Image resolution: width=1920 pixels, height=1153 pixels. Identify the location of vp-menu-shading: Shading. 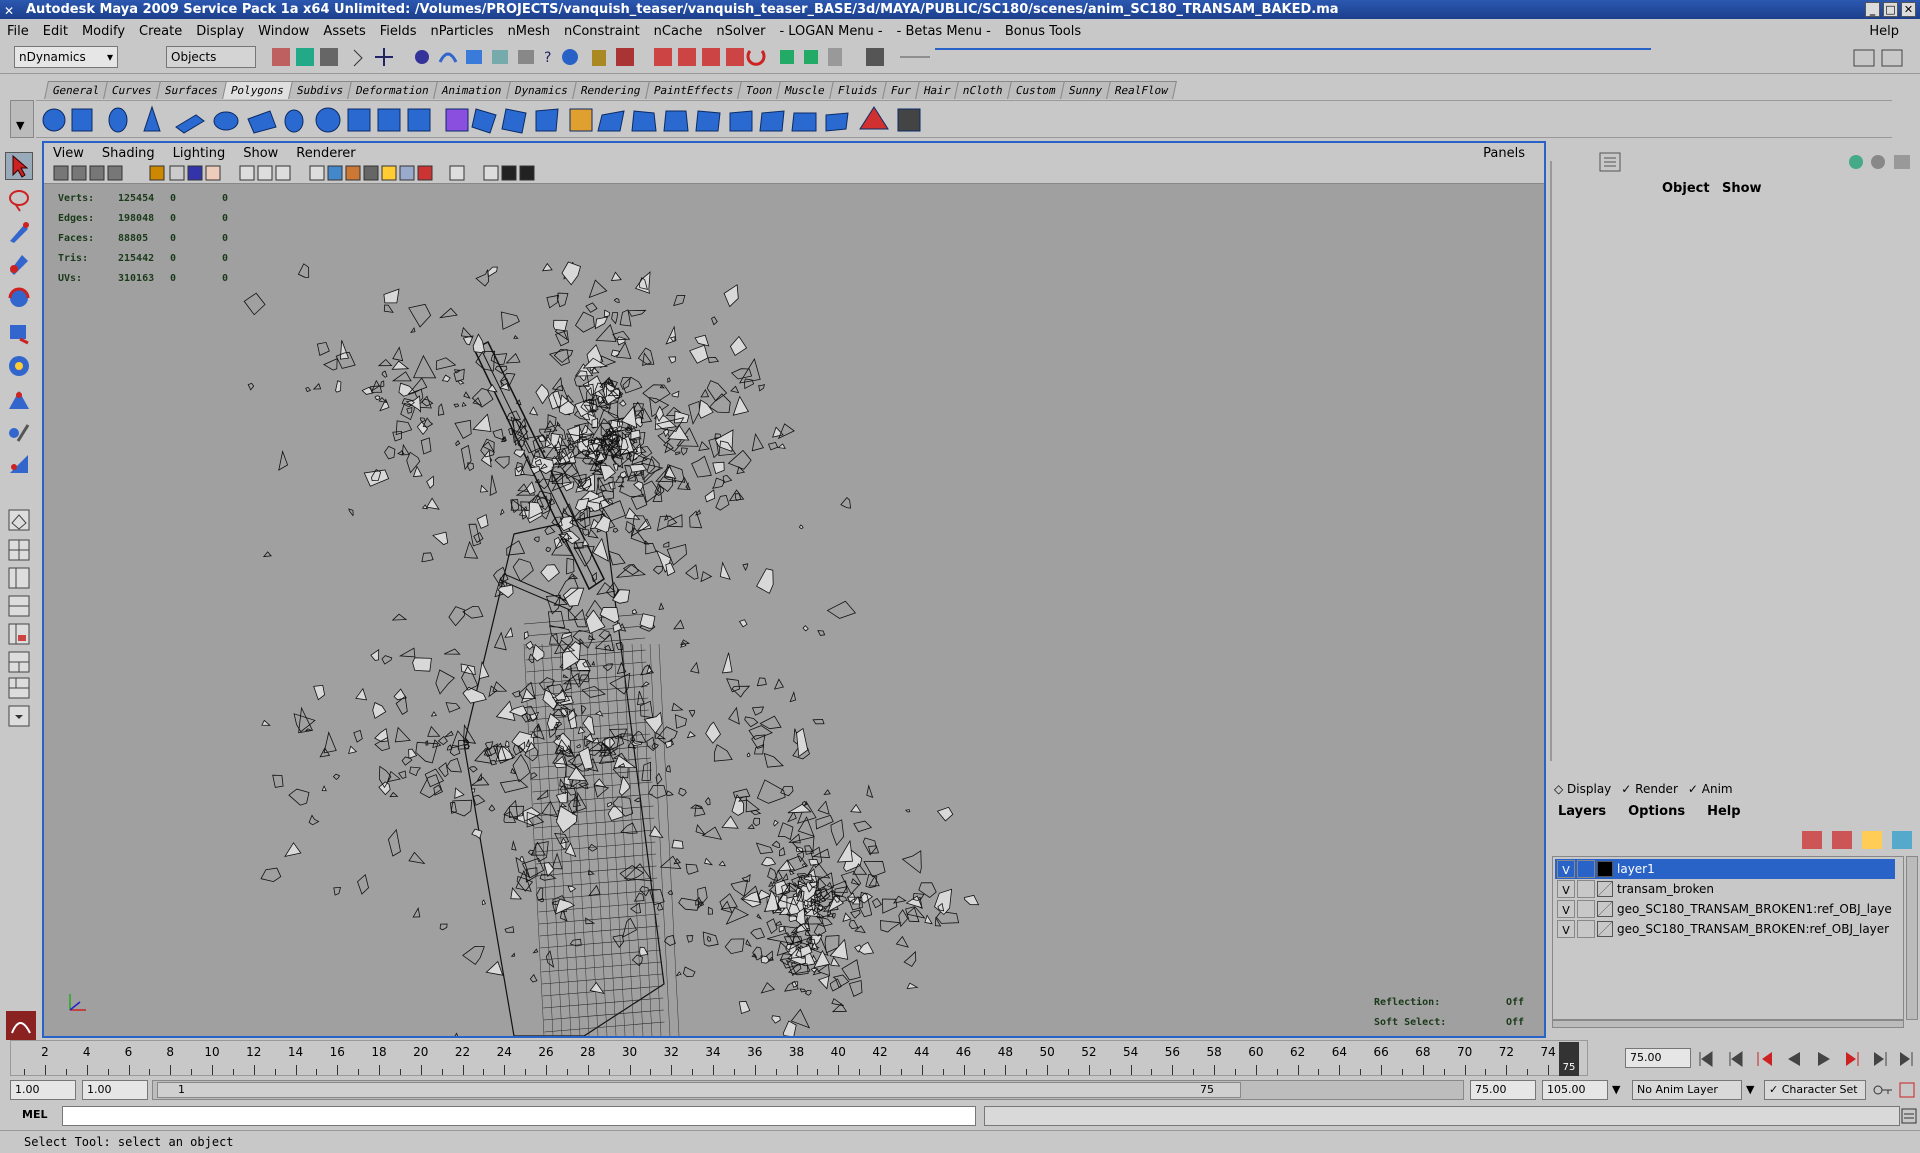
(128, 153).